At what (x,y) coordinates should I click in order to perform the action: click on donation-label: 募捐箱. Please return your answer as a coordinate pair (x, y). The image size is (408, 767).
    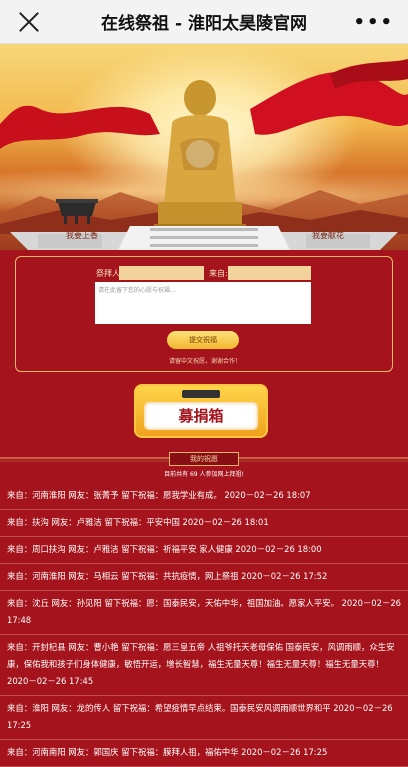
    Looking at the image, I should click on (201, 416).